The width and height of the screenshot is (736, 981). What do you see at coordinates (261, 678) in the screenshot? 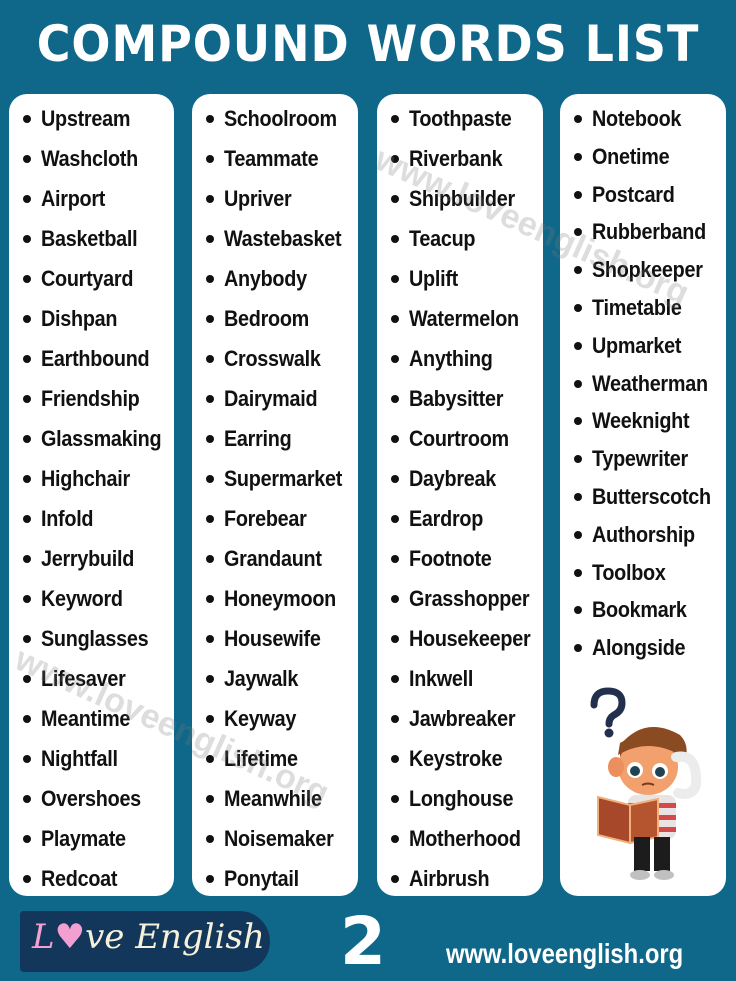
I see `word-text: Jaywalk` at bounding box center [261, 678].